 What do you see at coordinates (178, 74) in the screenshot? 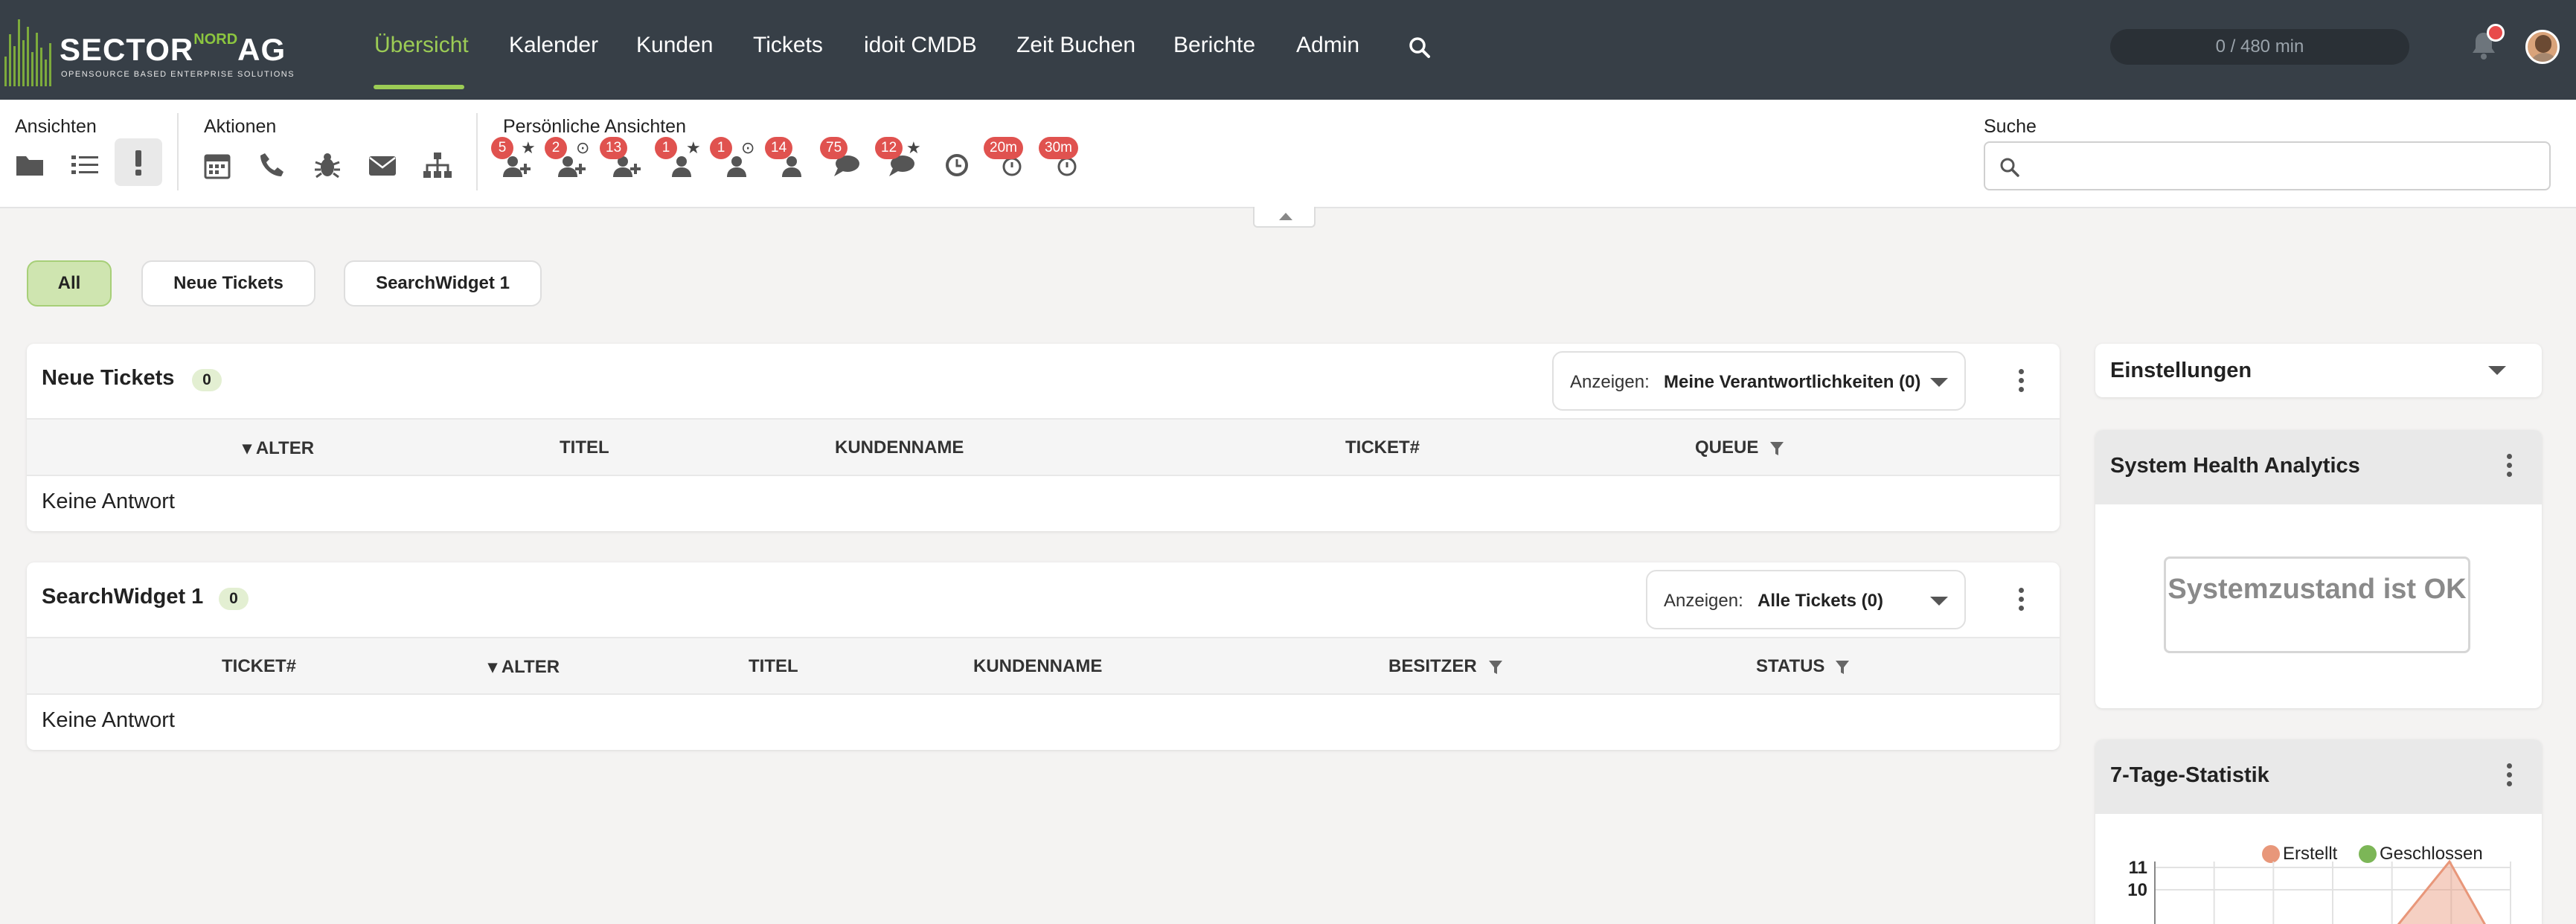
I see `logo-tagline: OPENSOURCE BASED ENTERPRISE SOLUTIONS` at bounding box center [178, 74].